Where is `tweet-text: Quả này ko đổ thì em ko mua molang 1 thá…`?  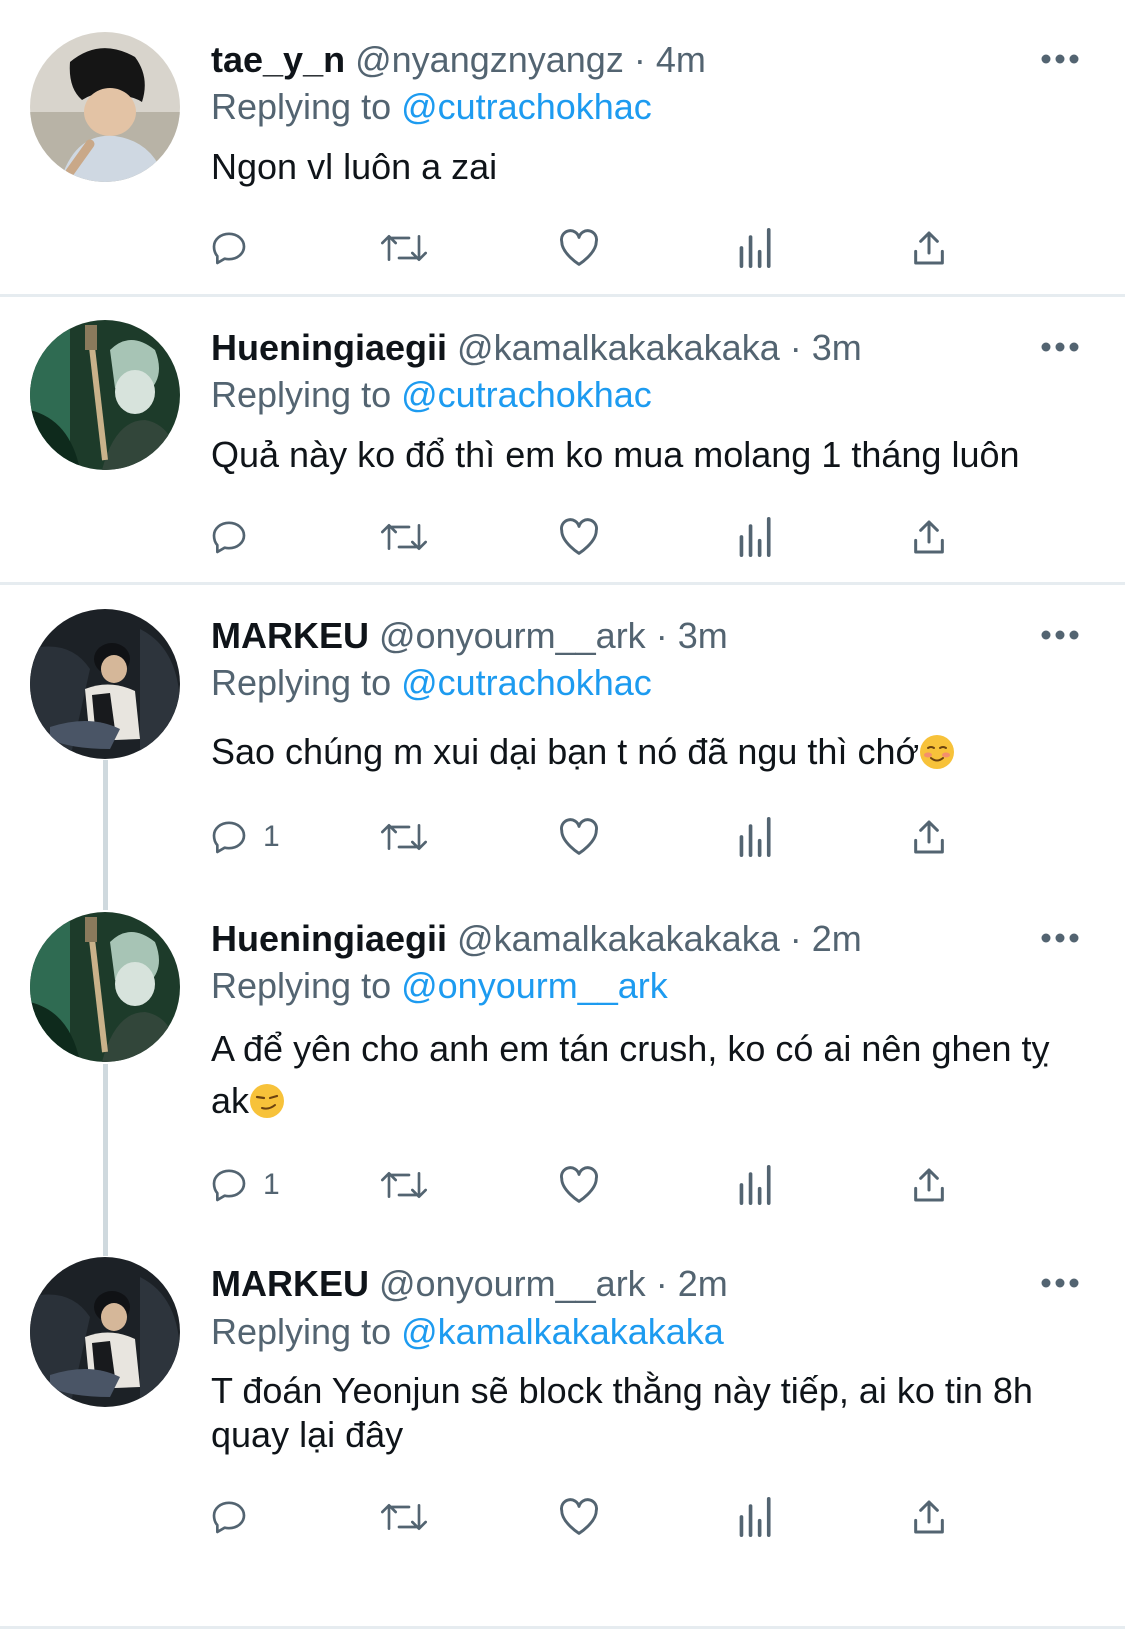 tweet-text: Quả này ko đổ thì em ko mua molang 1 thá… is located at coordinates (651, 455).